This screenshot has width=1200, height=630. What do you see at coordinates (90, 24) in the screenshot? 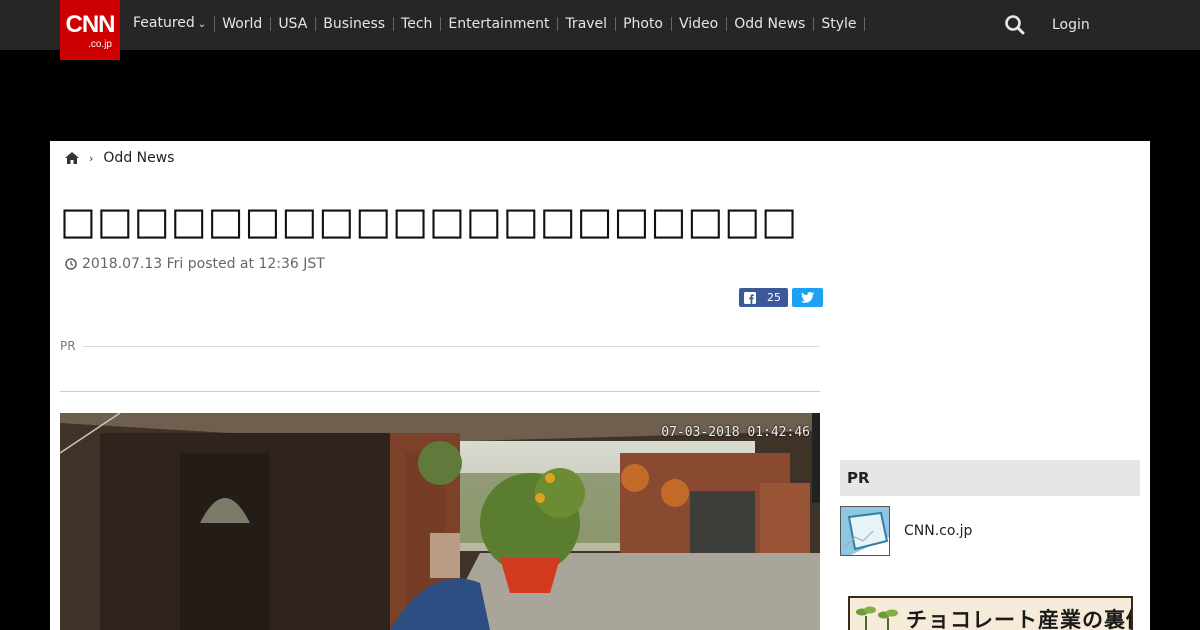
I see `logo-wordmark: CNN` at bounding box center [90, 24].